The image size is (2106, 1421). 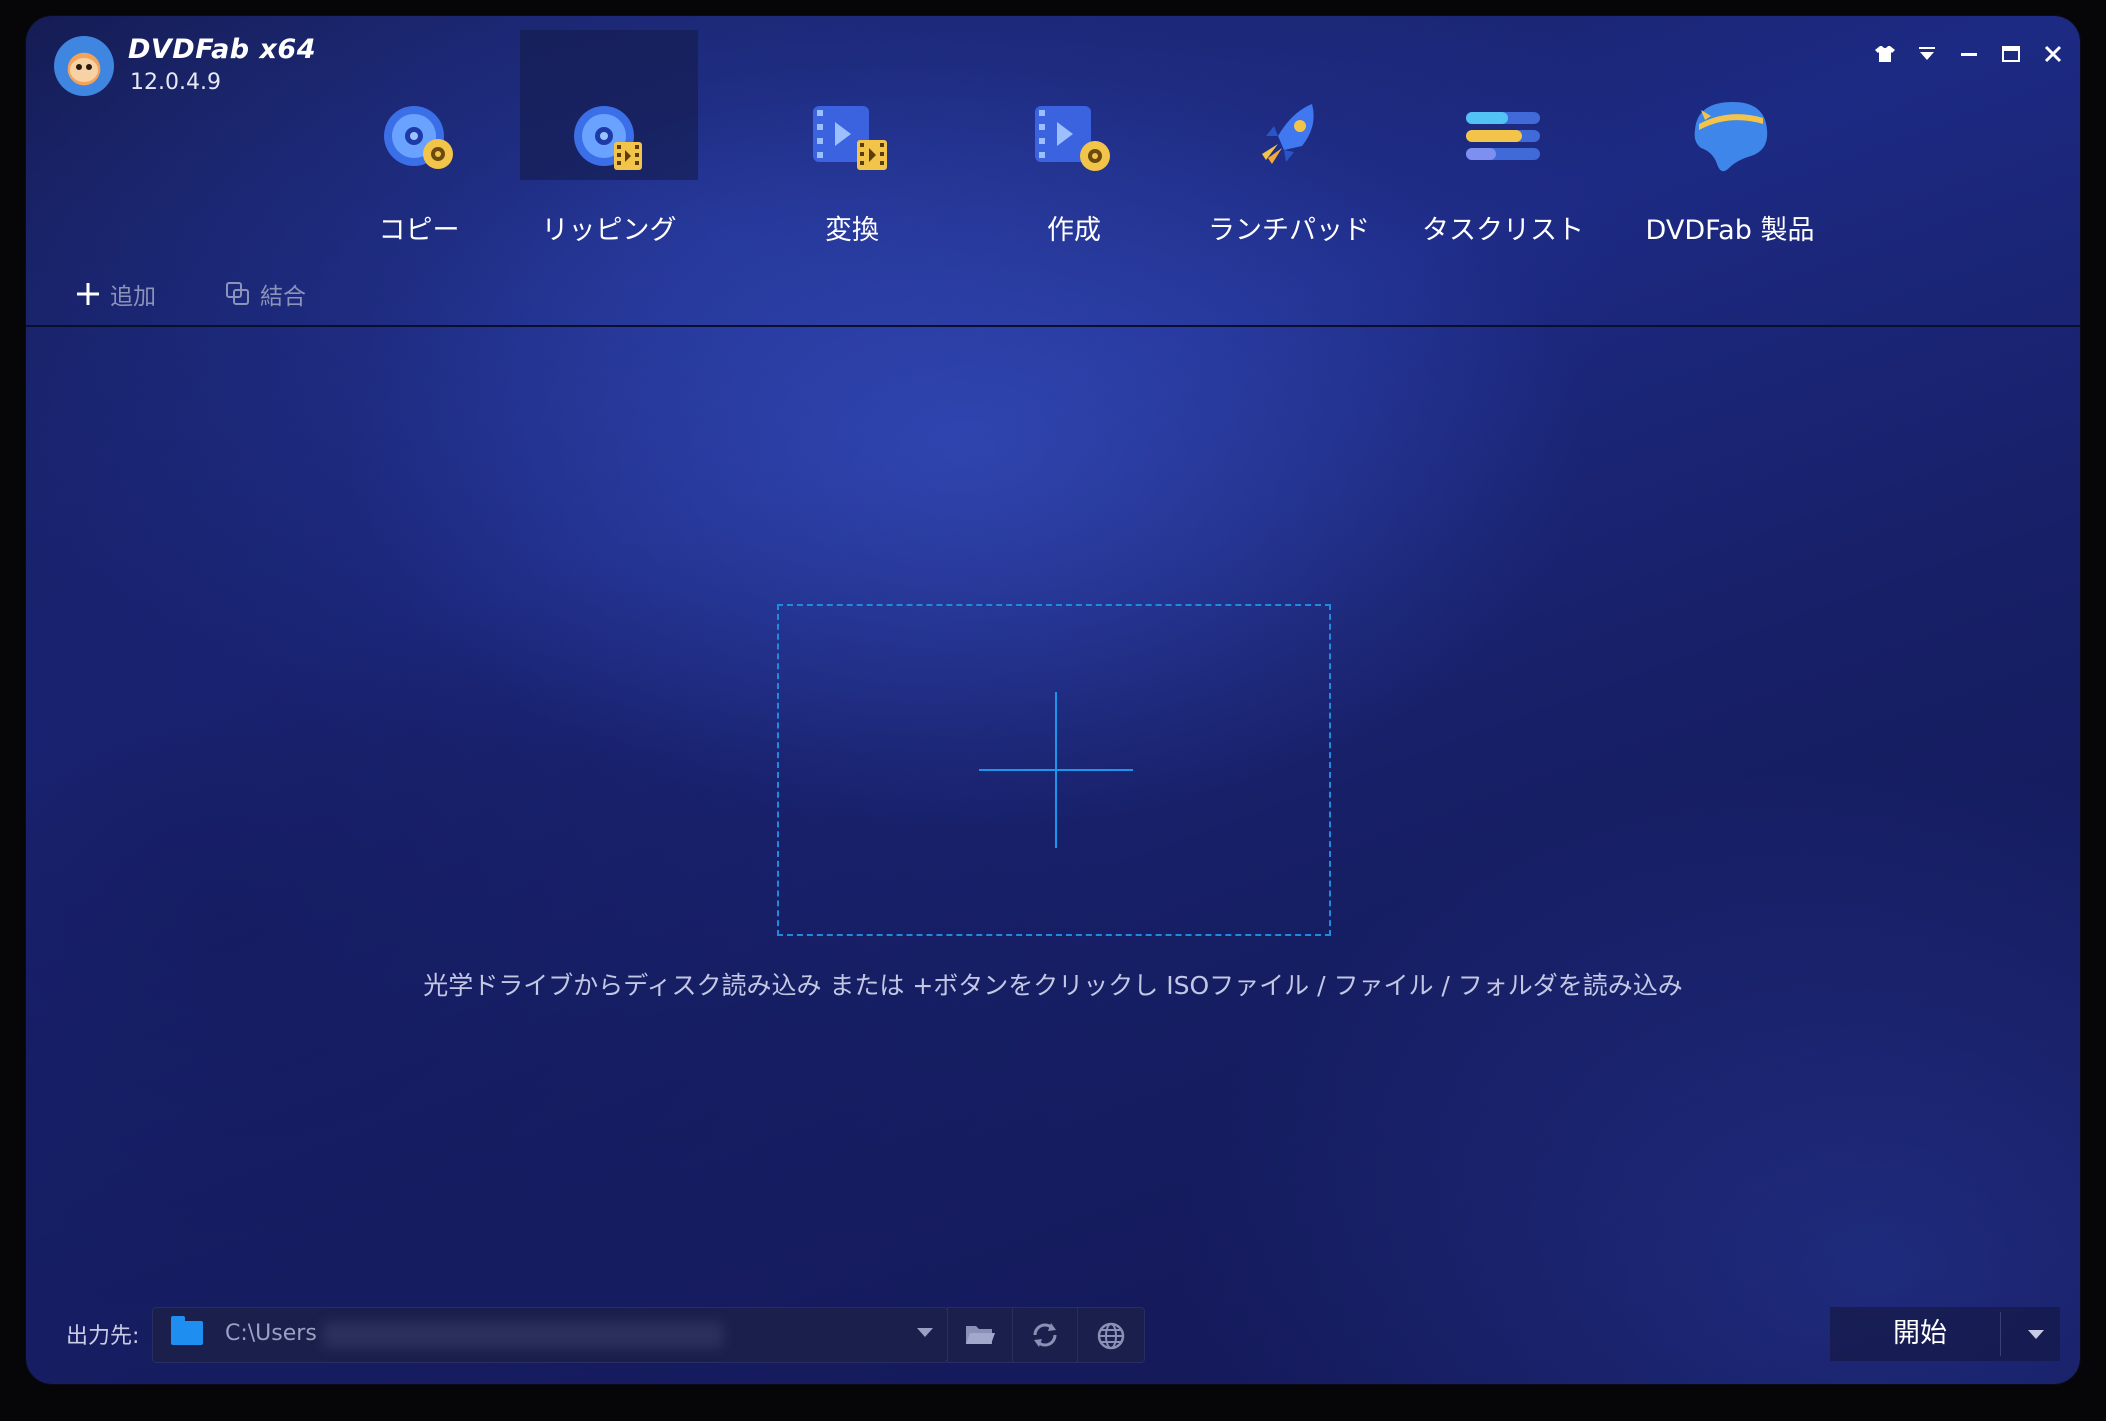 What do you see at coordinates (419, 230) in the screenshot?
I see `nav-copy-label: コピー` at bounding box center [419, 230].